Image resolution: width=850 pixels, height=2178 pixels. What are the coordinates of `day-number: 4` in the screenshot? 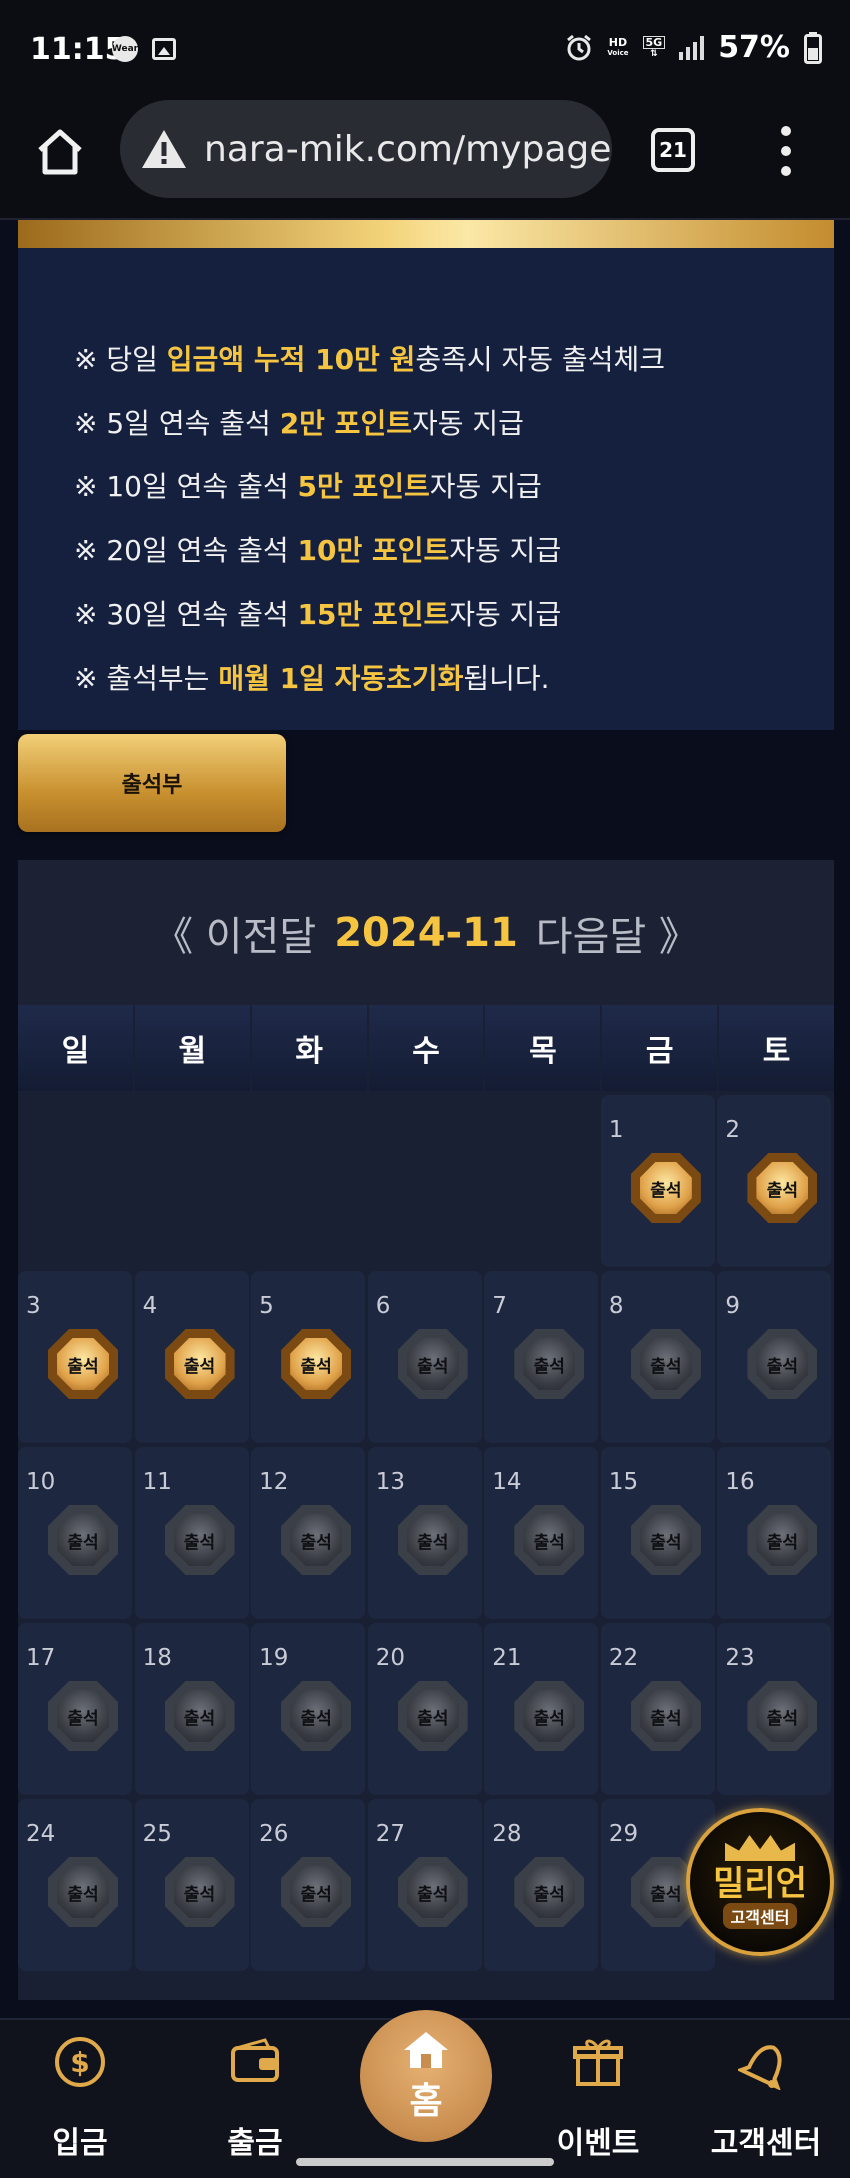 It's located at (150, 1306).